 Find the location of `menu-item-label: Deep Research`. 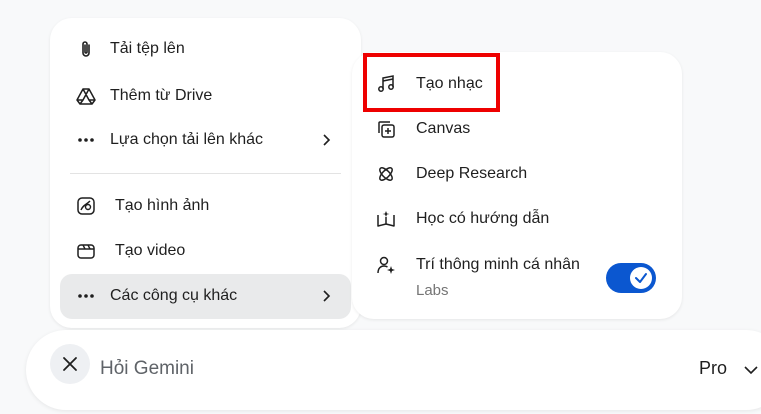

menu-item-label: Deep Research is located at coordinates (472, 173).